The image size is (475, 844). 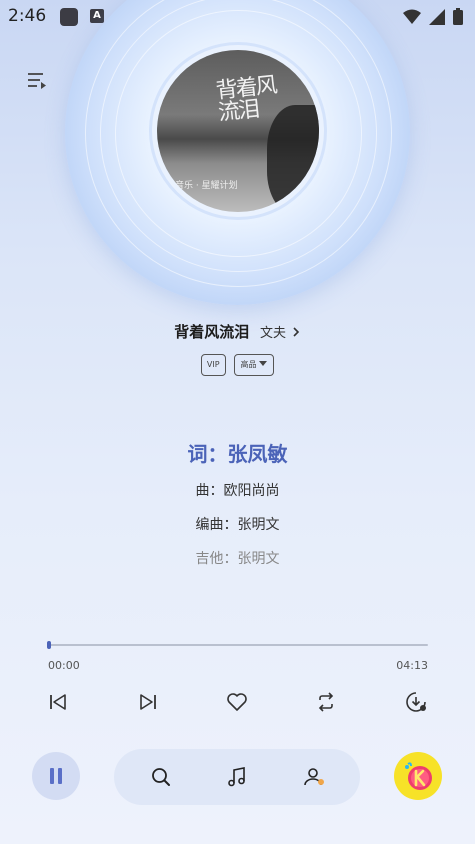 What do you see at coordinates (148, 702) in the screenshot?
I see `next-icon` at bounding box center [148, 702].